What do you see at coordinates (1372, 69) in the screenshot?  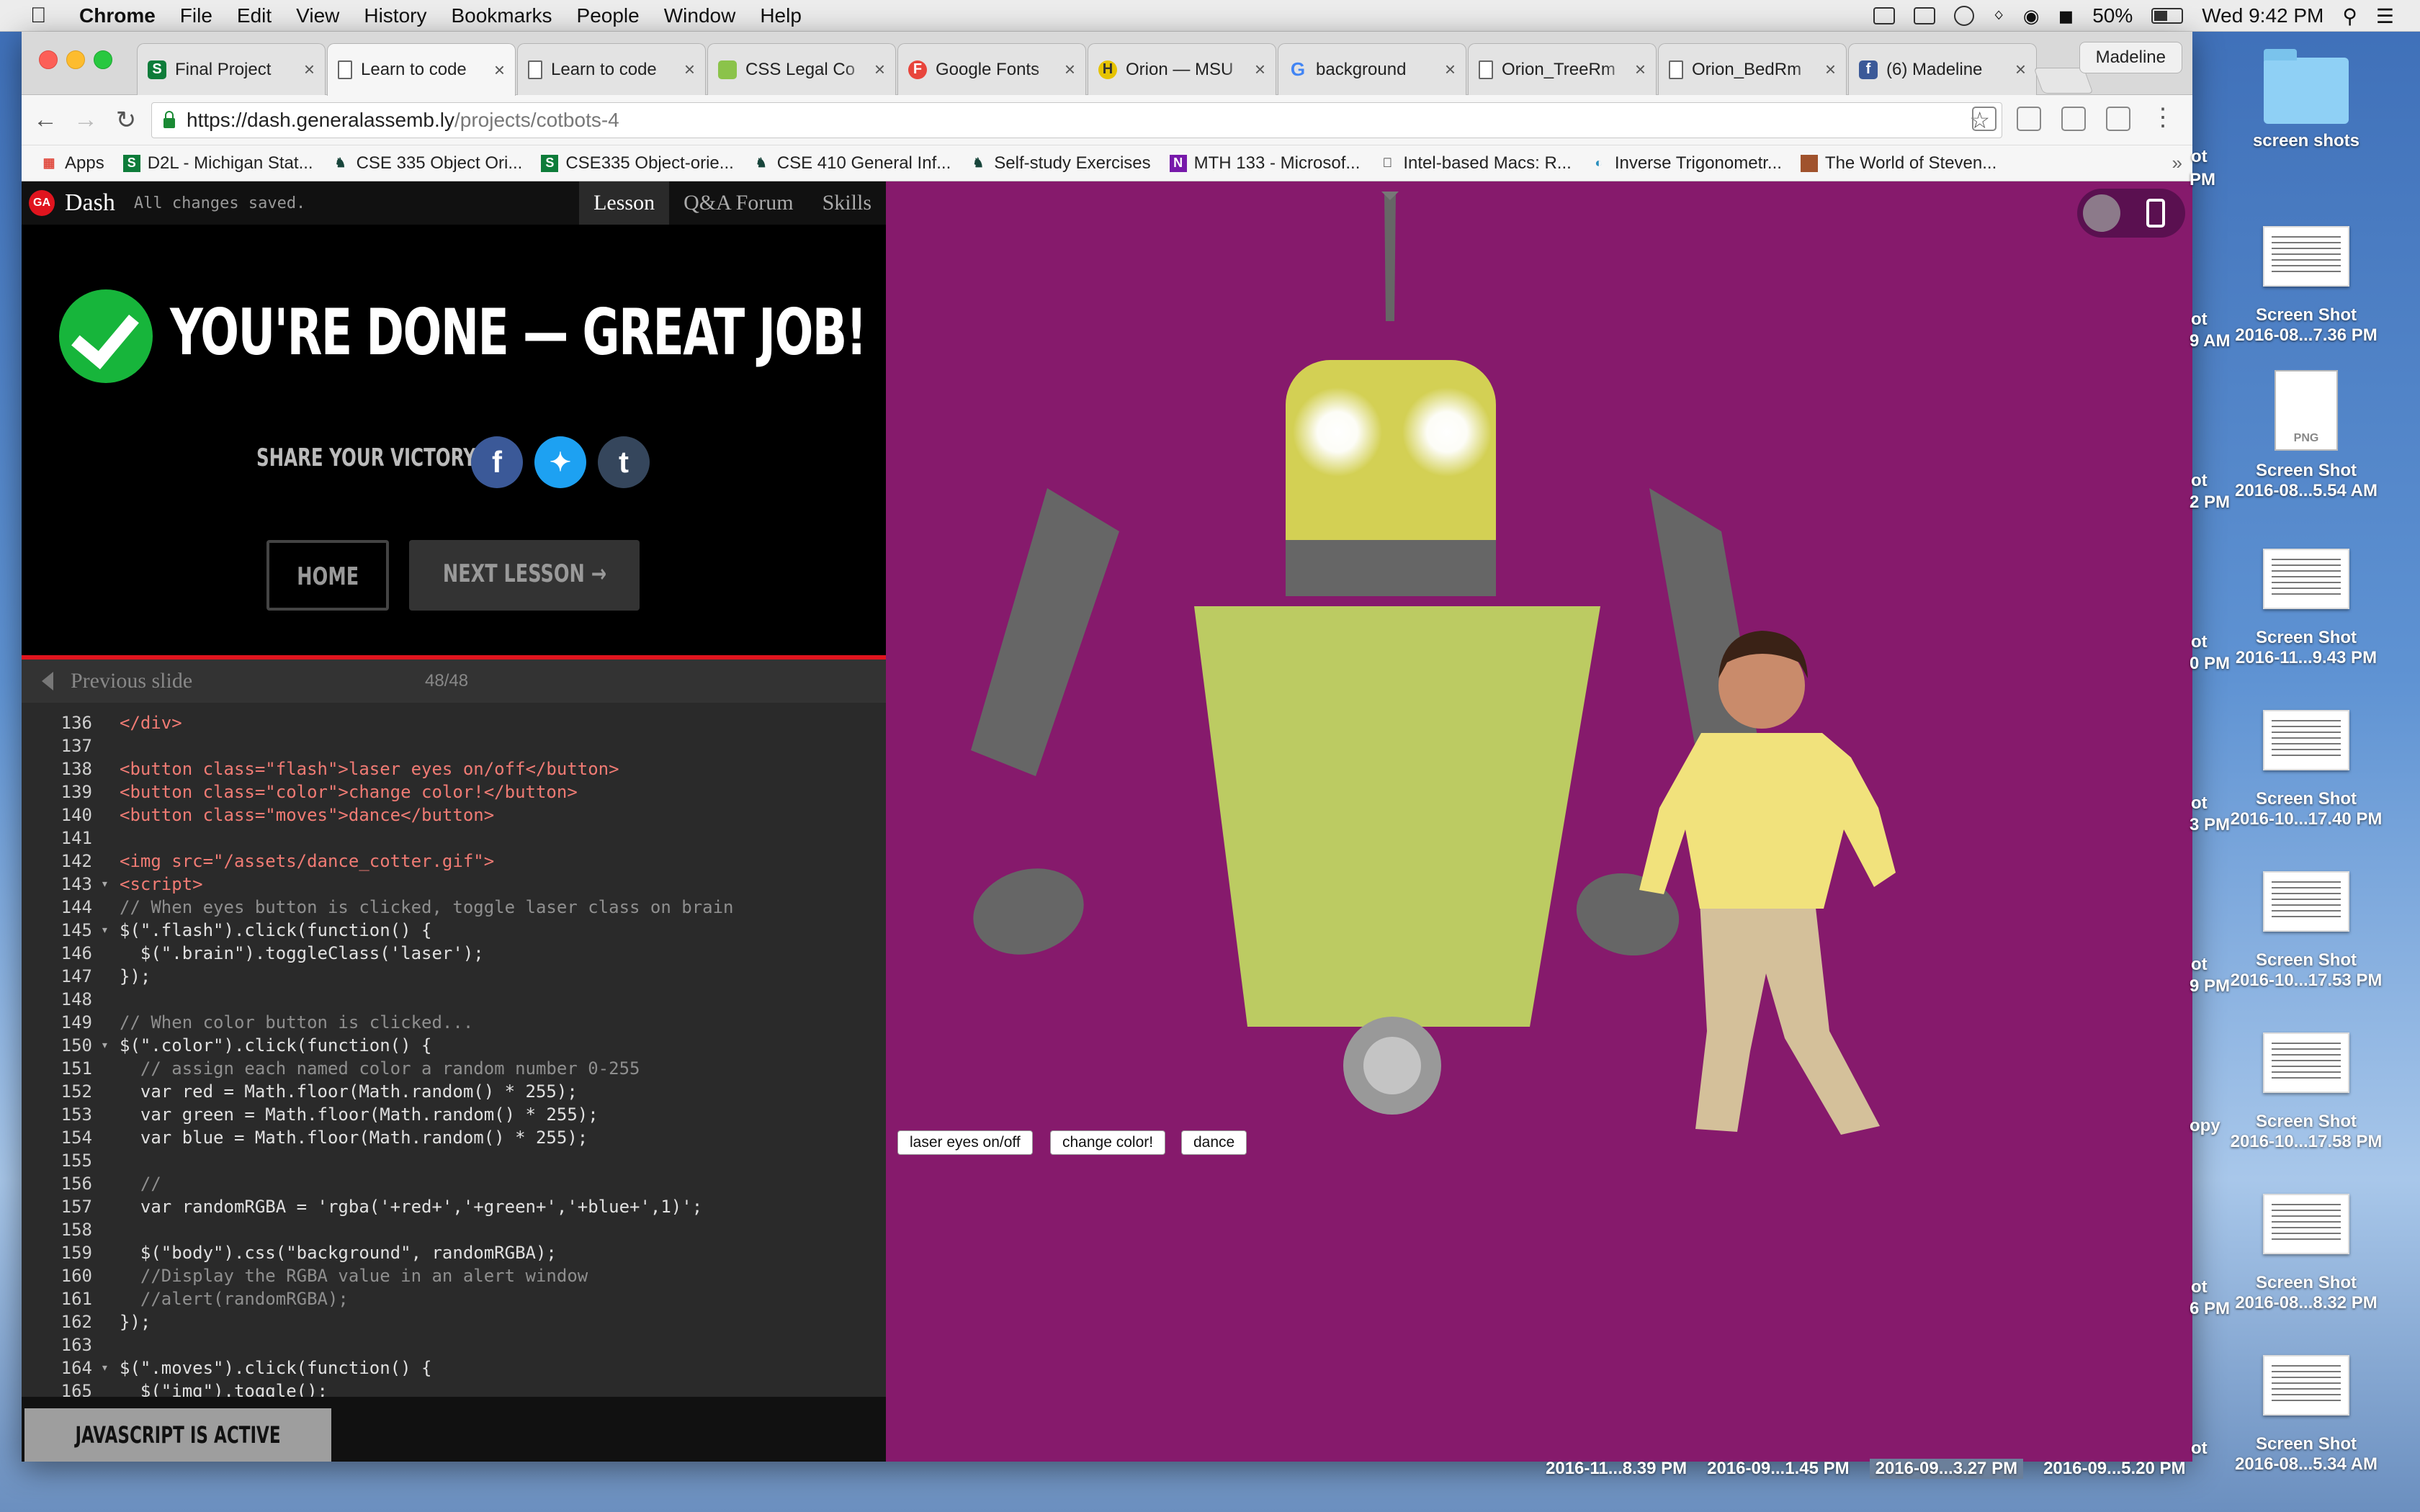 I see `browser-tab: G background ×` at bounding box center [1372, 69].